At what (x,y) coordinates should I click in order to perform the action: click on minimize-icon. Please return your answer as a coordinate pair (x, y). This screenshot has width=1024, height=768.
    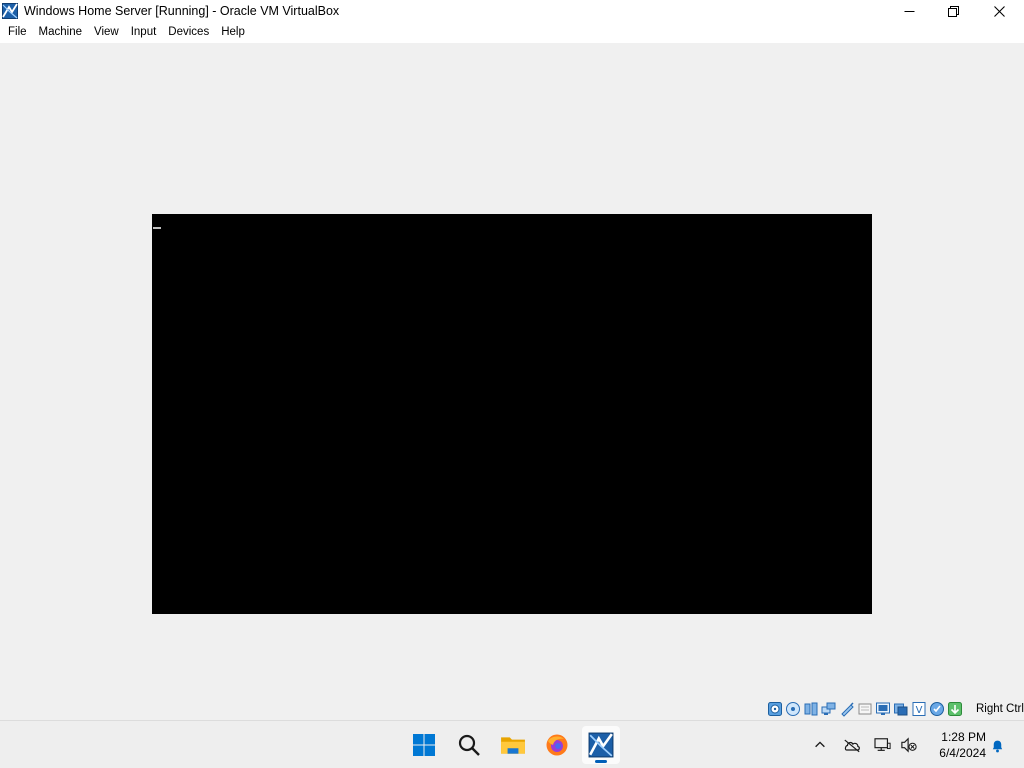
    Looking at the image, I should click on (909, 11).